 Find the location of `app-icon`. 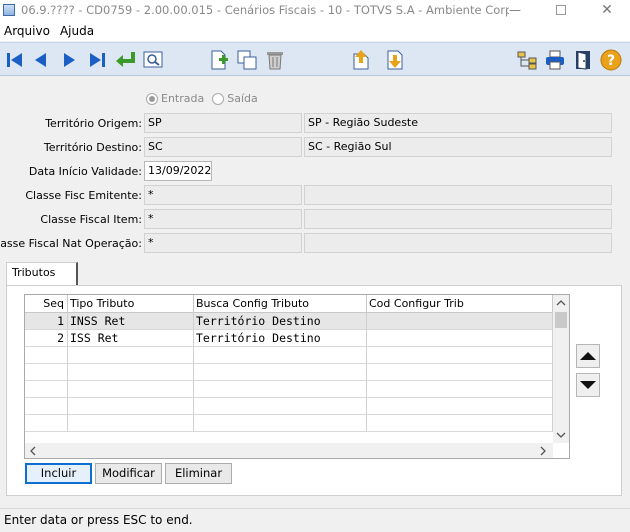

app-icon is located at coordinates (9, 10).